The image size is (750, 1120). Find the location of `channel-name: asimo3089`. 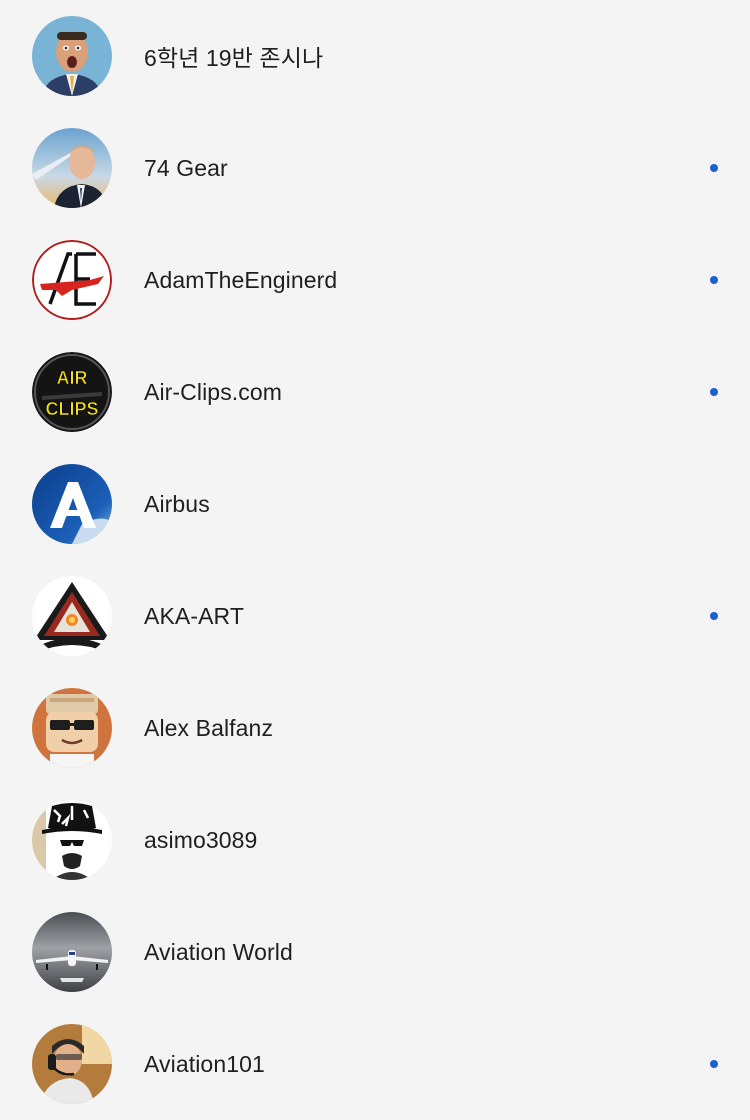

channel-name: asimo3089 is located at coordinates (201, 839).